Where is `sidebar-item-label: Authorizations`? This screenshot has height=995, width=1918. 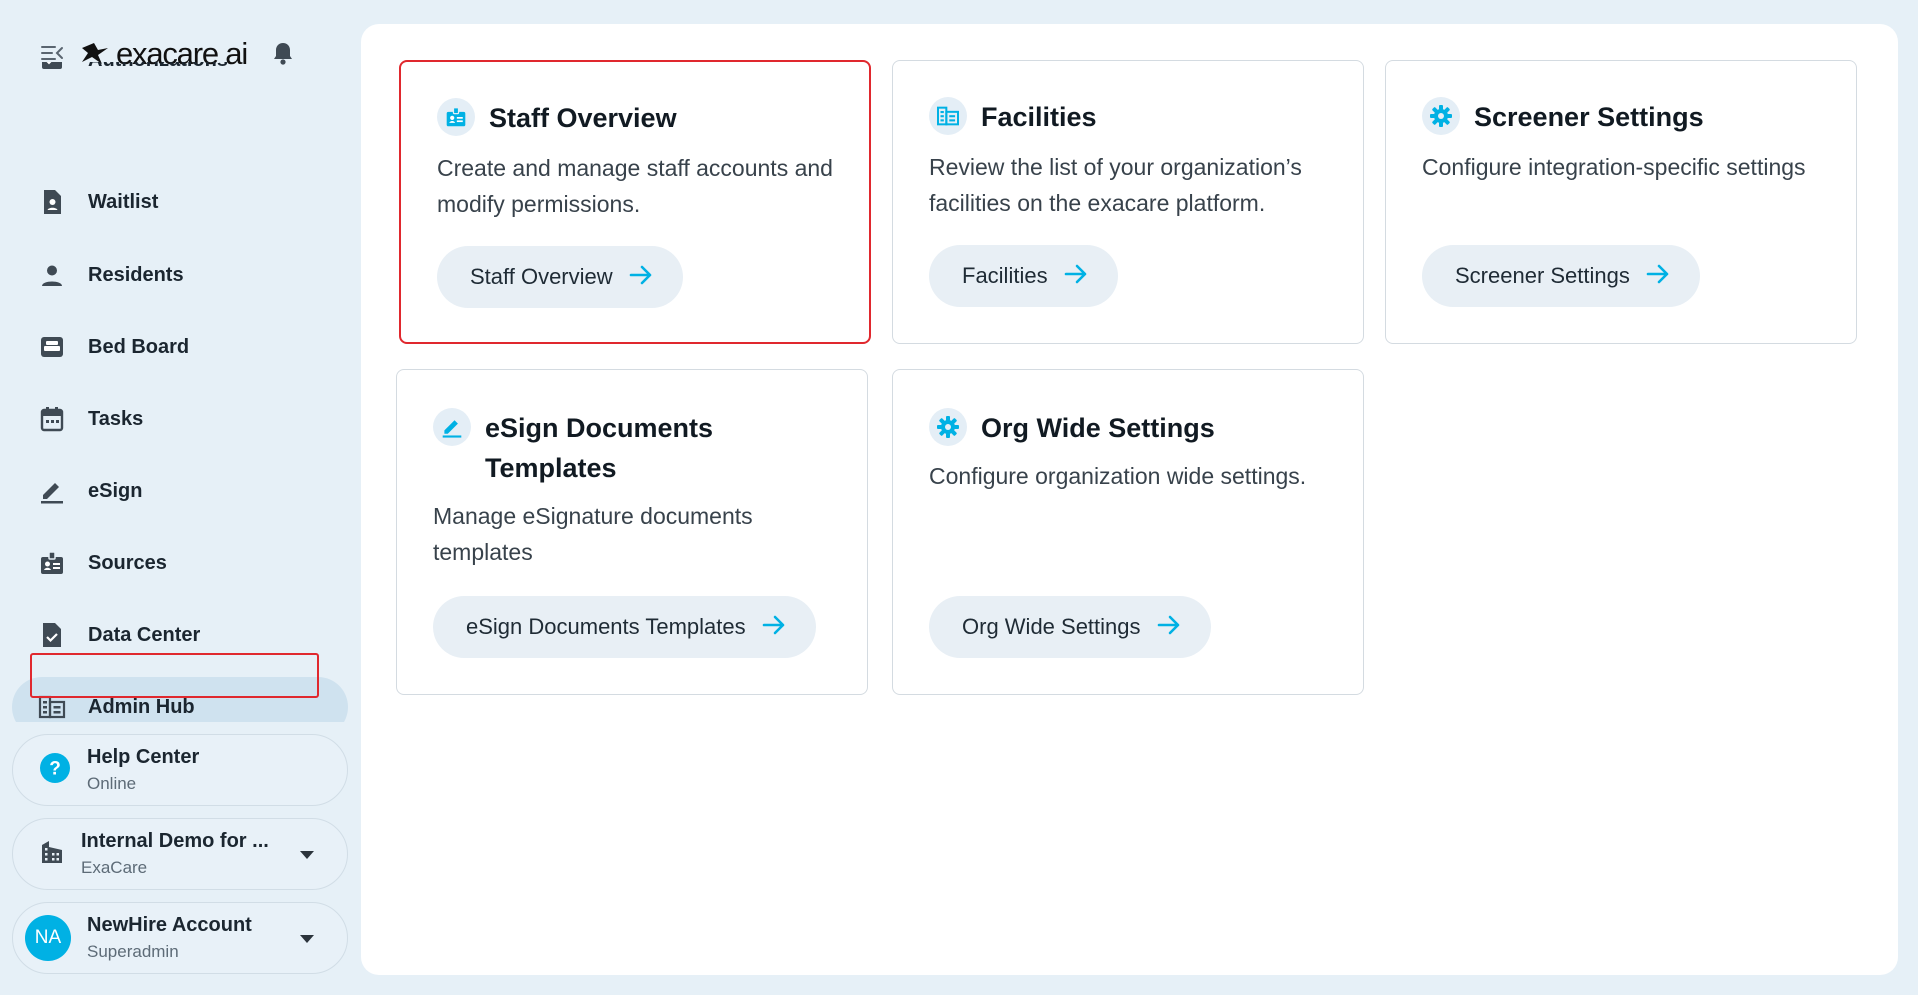 sidebar-item-label: Authorizations is located at coordinates (158, 67).